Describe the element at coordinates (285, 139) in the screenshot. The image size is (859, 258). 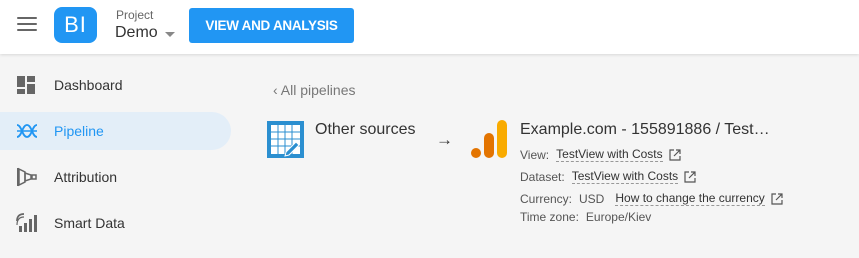
I see `other-sources-icon` at that location.